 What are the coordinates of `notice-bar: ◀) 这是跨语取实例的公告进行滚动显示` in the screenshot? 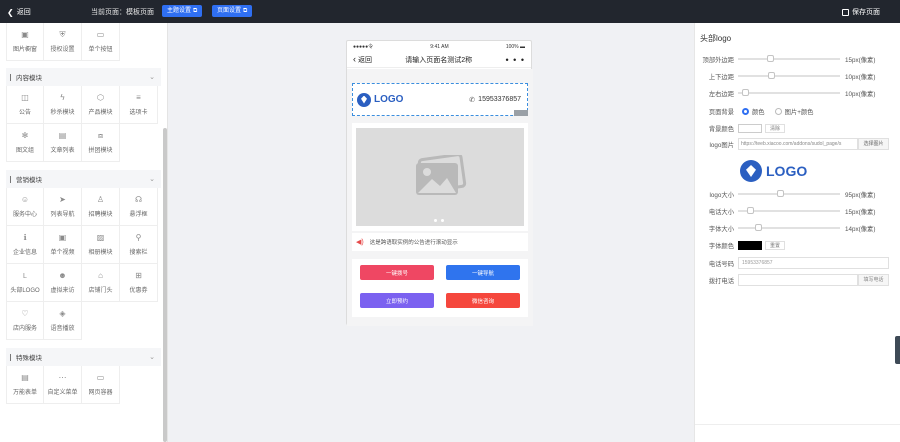 It's located at (440, 242).